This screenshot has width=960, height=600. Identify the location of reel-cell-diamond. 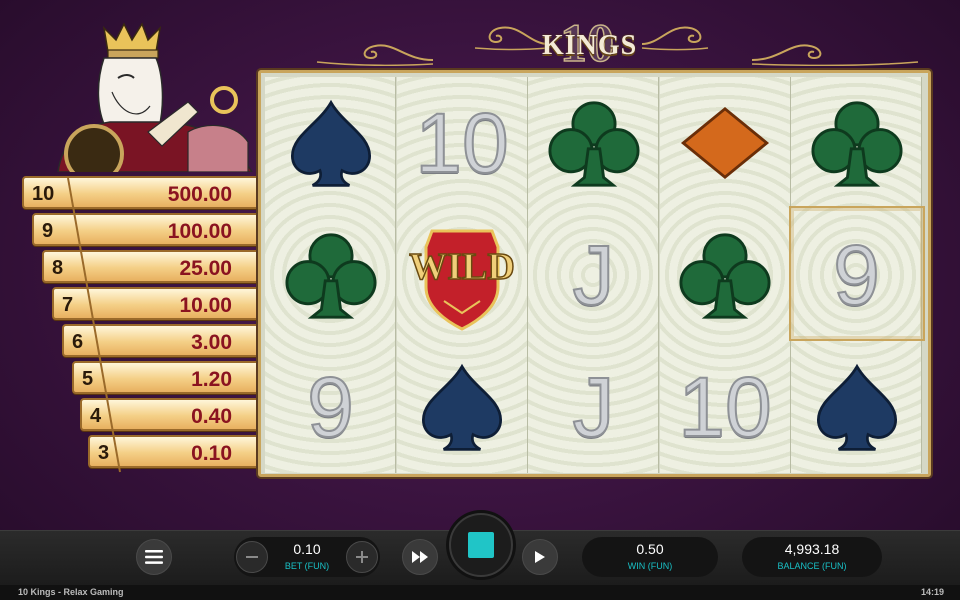
(725, 143).